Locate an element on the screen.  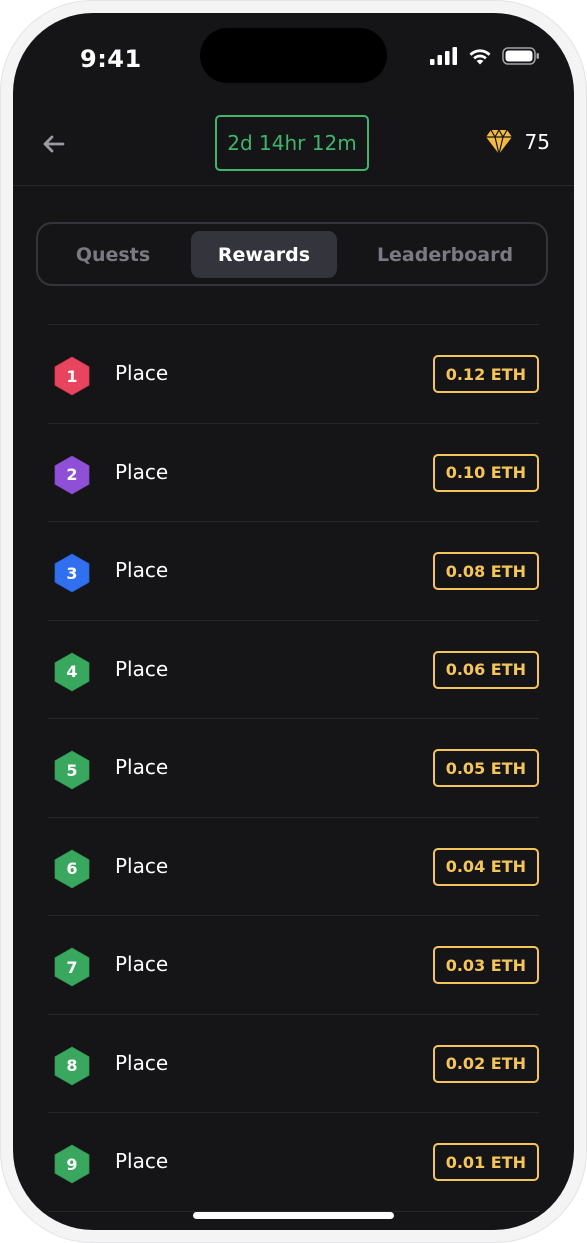
rank-badge: 3 is located at coordinates (72, 573).